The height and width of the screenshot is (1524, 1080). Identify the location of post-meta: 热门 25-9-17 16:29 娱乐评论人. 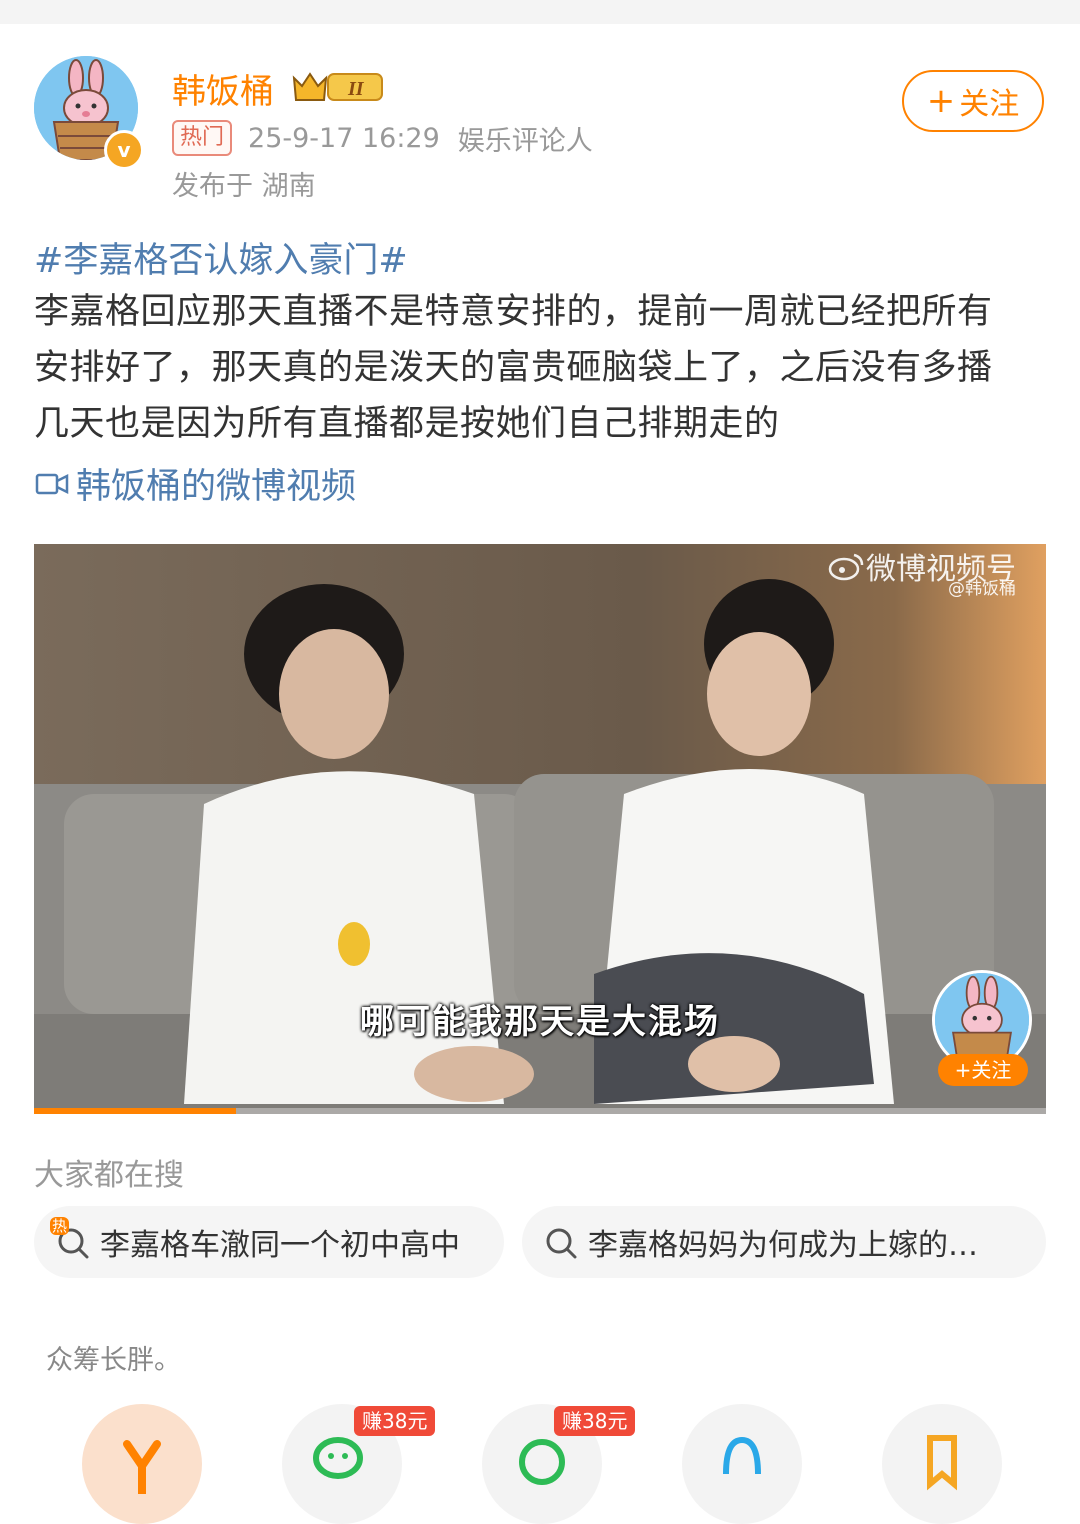
(391, 138).